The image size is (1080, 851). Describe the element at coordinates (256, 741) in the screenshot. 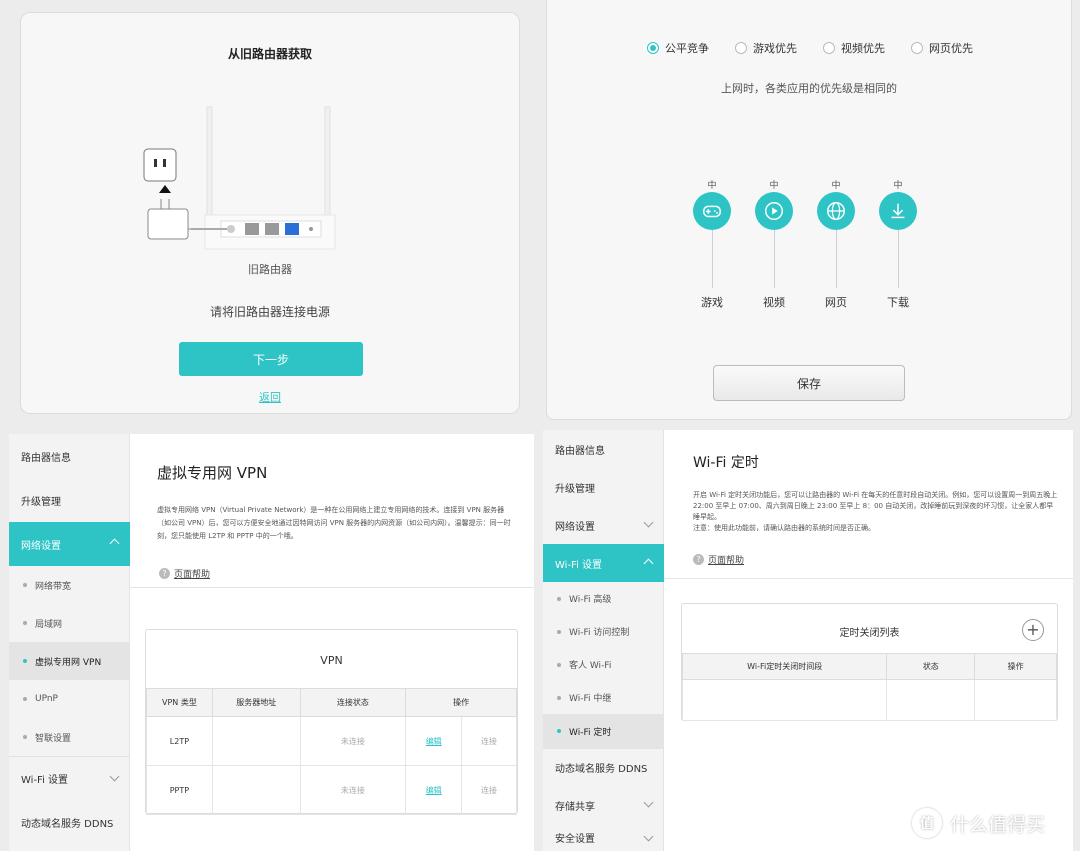

I see `server-address-cell` at that location.